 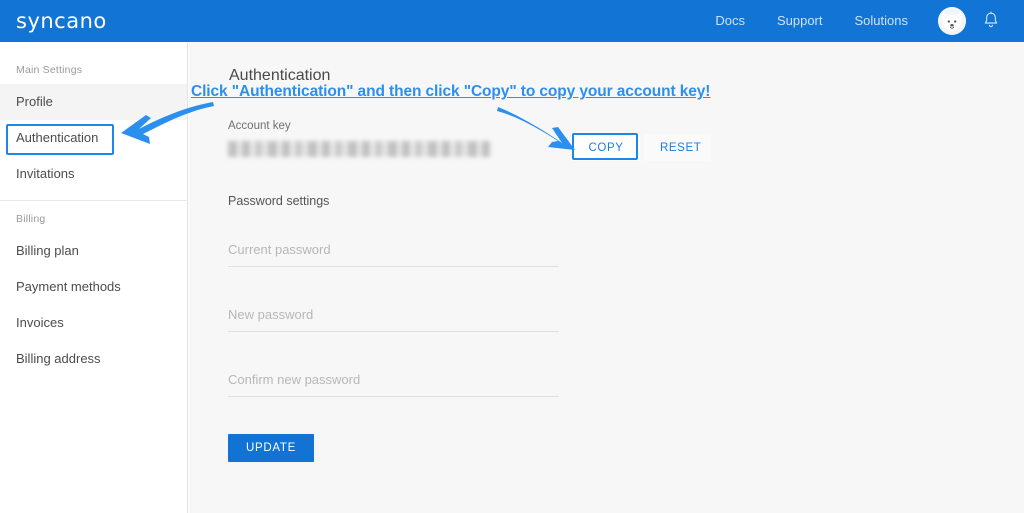 I want to click on sidebar-item-invoices: Invoices, so click(x=93, y=323).